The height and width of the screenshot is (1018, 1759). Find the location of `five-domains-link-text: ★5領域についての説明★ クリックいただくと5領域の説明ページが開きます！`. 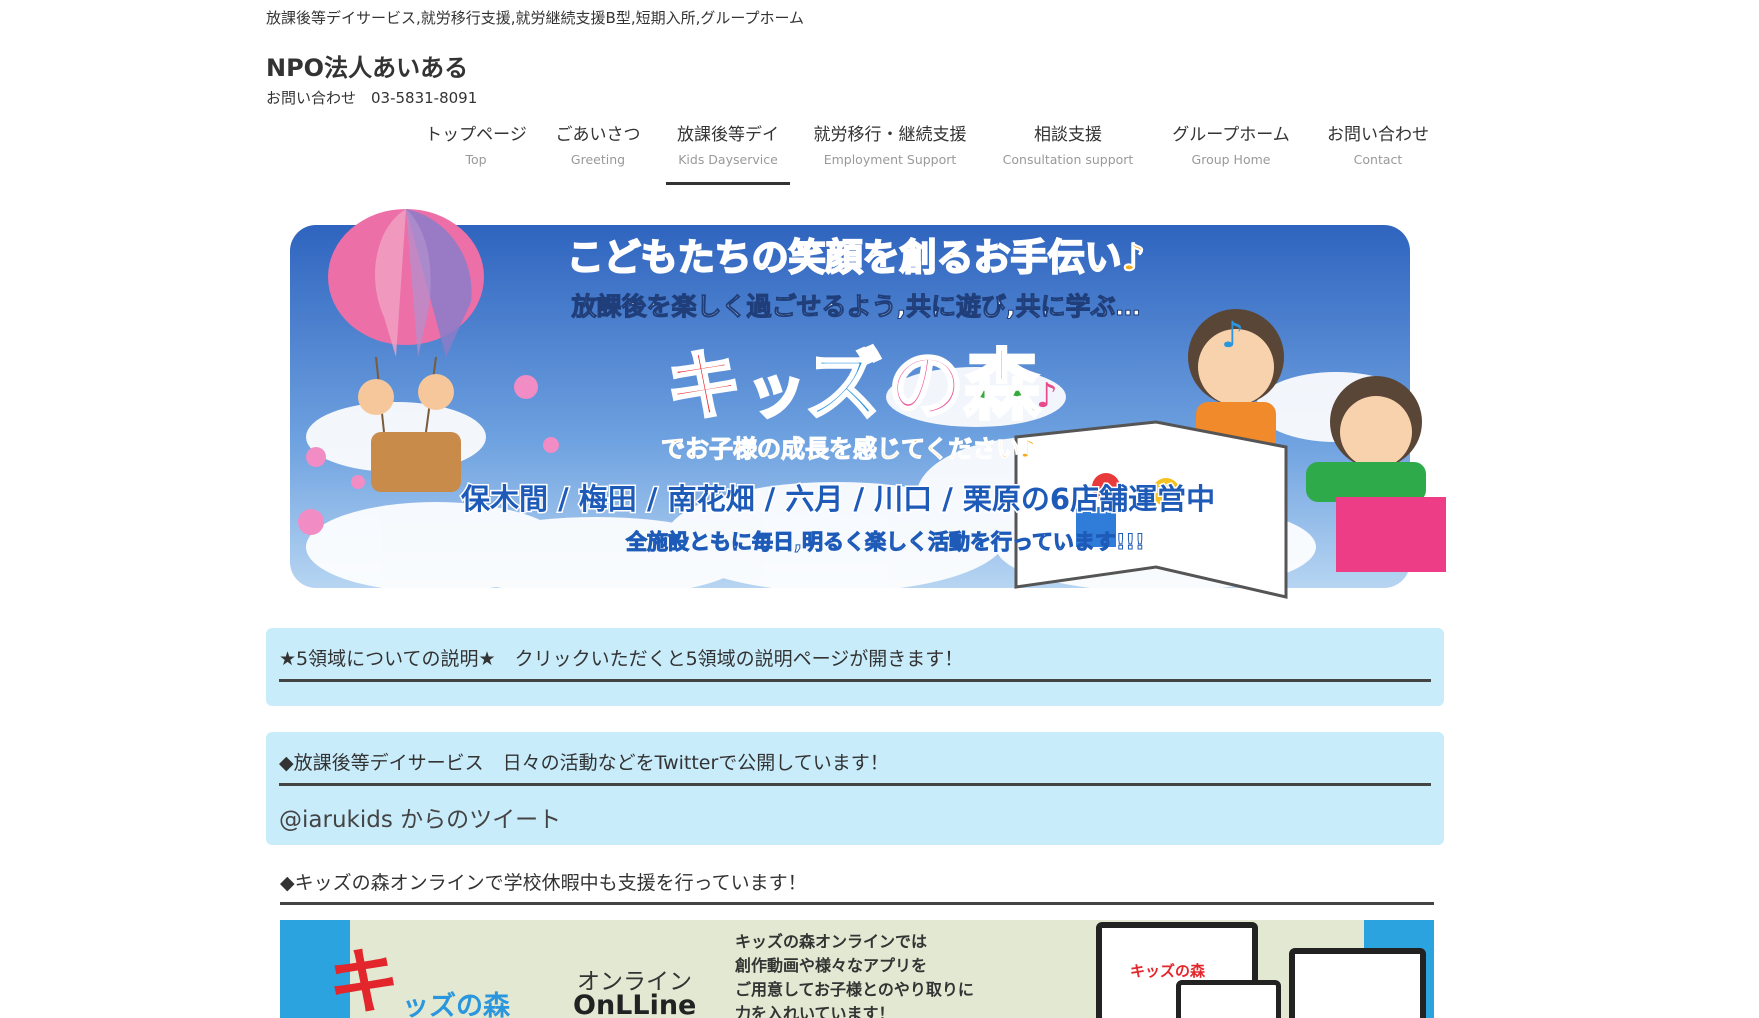

five-domains-link-text: ★5領域についての説明★ クリックいただくと5領域の説明ページが開きます！ is located at coordinates (621, 659).